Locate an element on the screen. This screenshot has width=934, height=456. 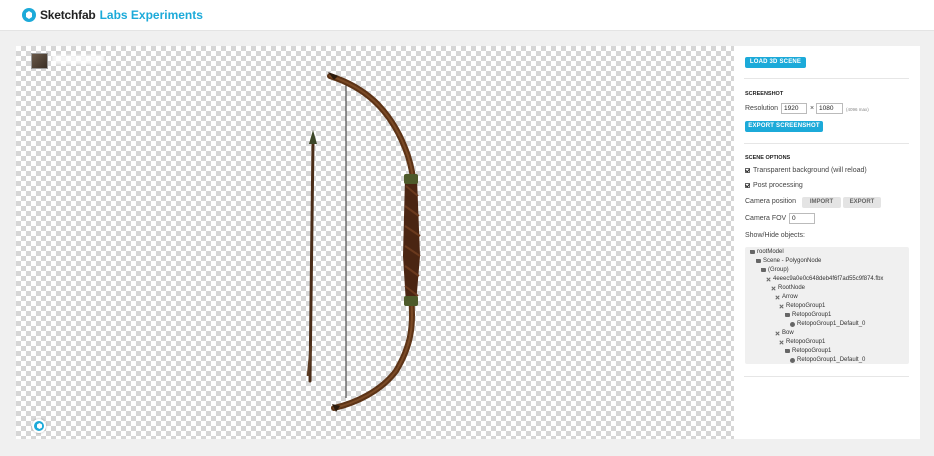
tree-node-label: (Group) is located at coordinates (778, 270).